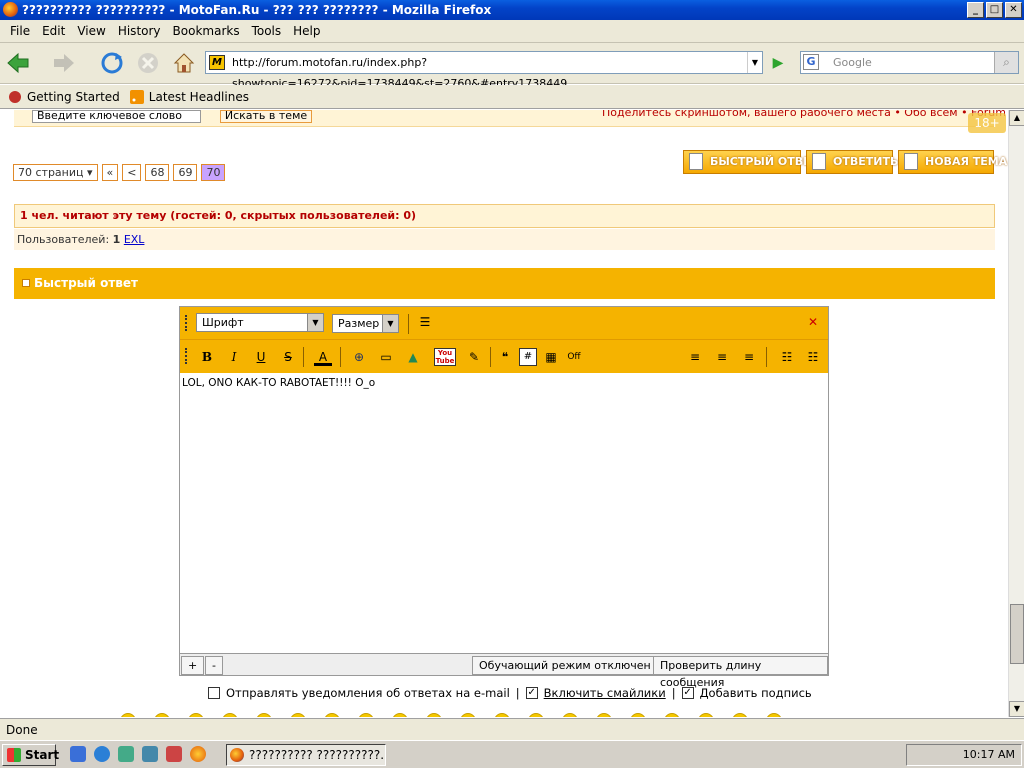 Image resolution: width=1024 pixels, height=768 pixels. I want to click on menu-tools: Tools, so click(267, 31).